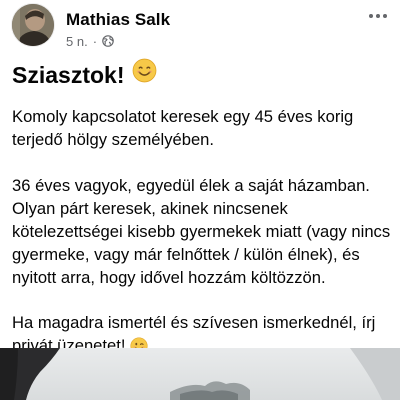 The width and height of the screenshot is (400, 400). Describe the element at coordinates (68, 75) in the screenshot. I see `greeting-text: Sziasztok!` at that location.